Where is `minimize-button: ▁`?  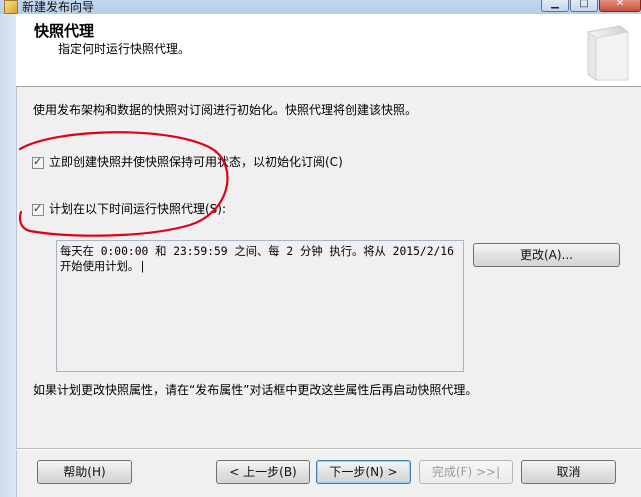
minimize-button: ▁ is located at coordinates (555, 6).